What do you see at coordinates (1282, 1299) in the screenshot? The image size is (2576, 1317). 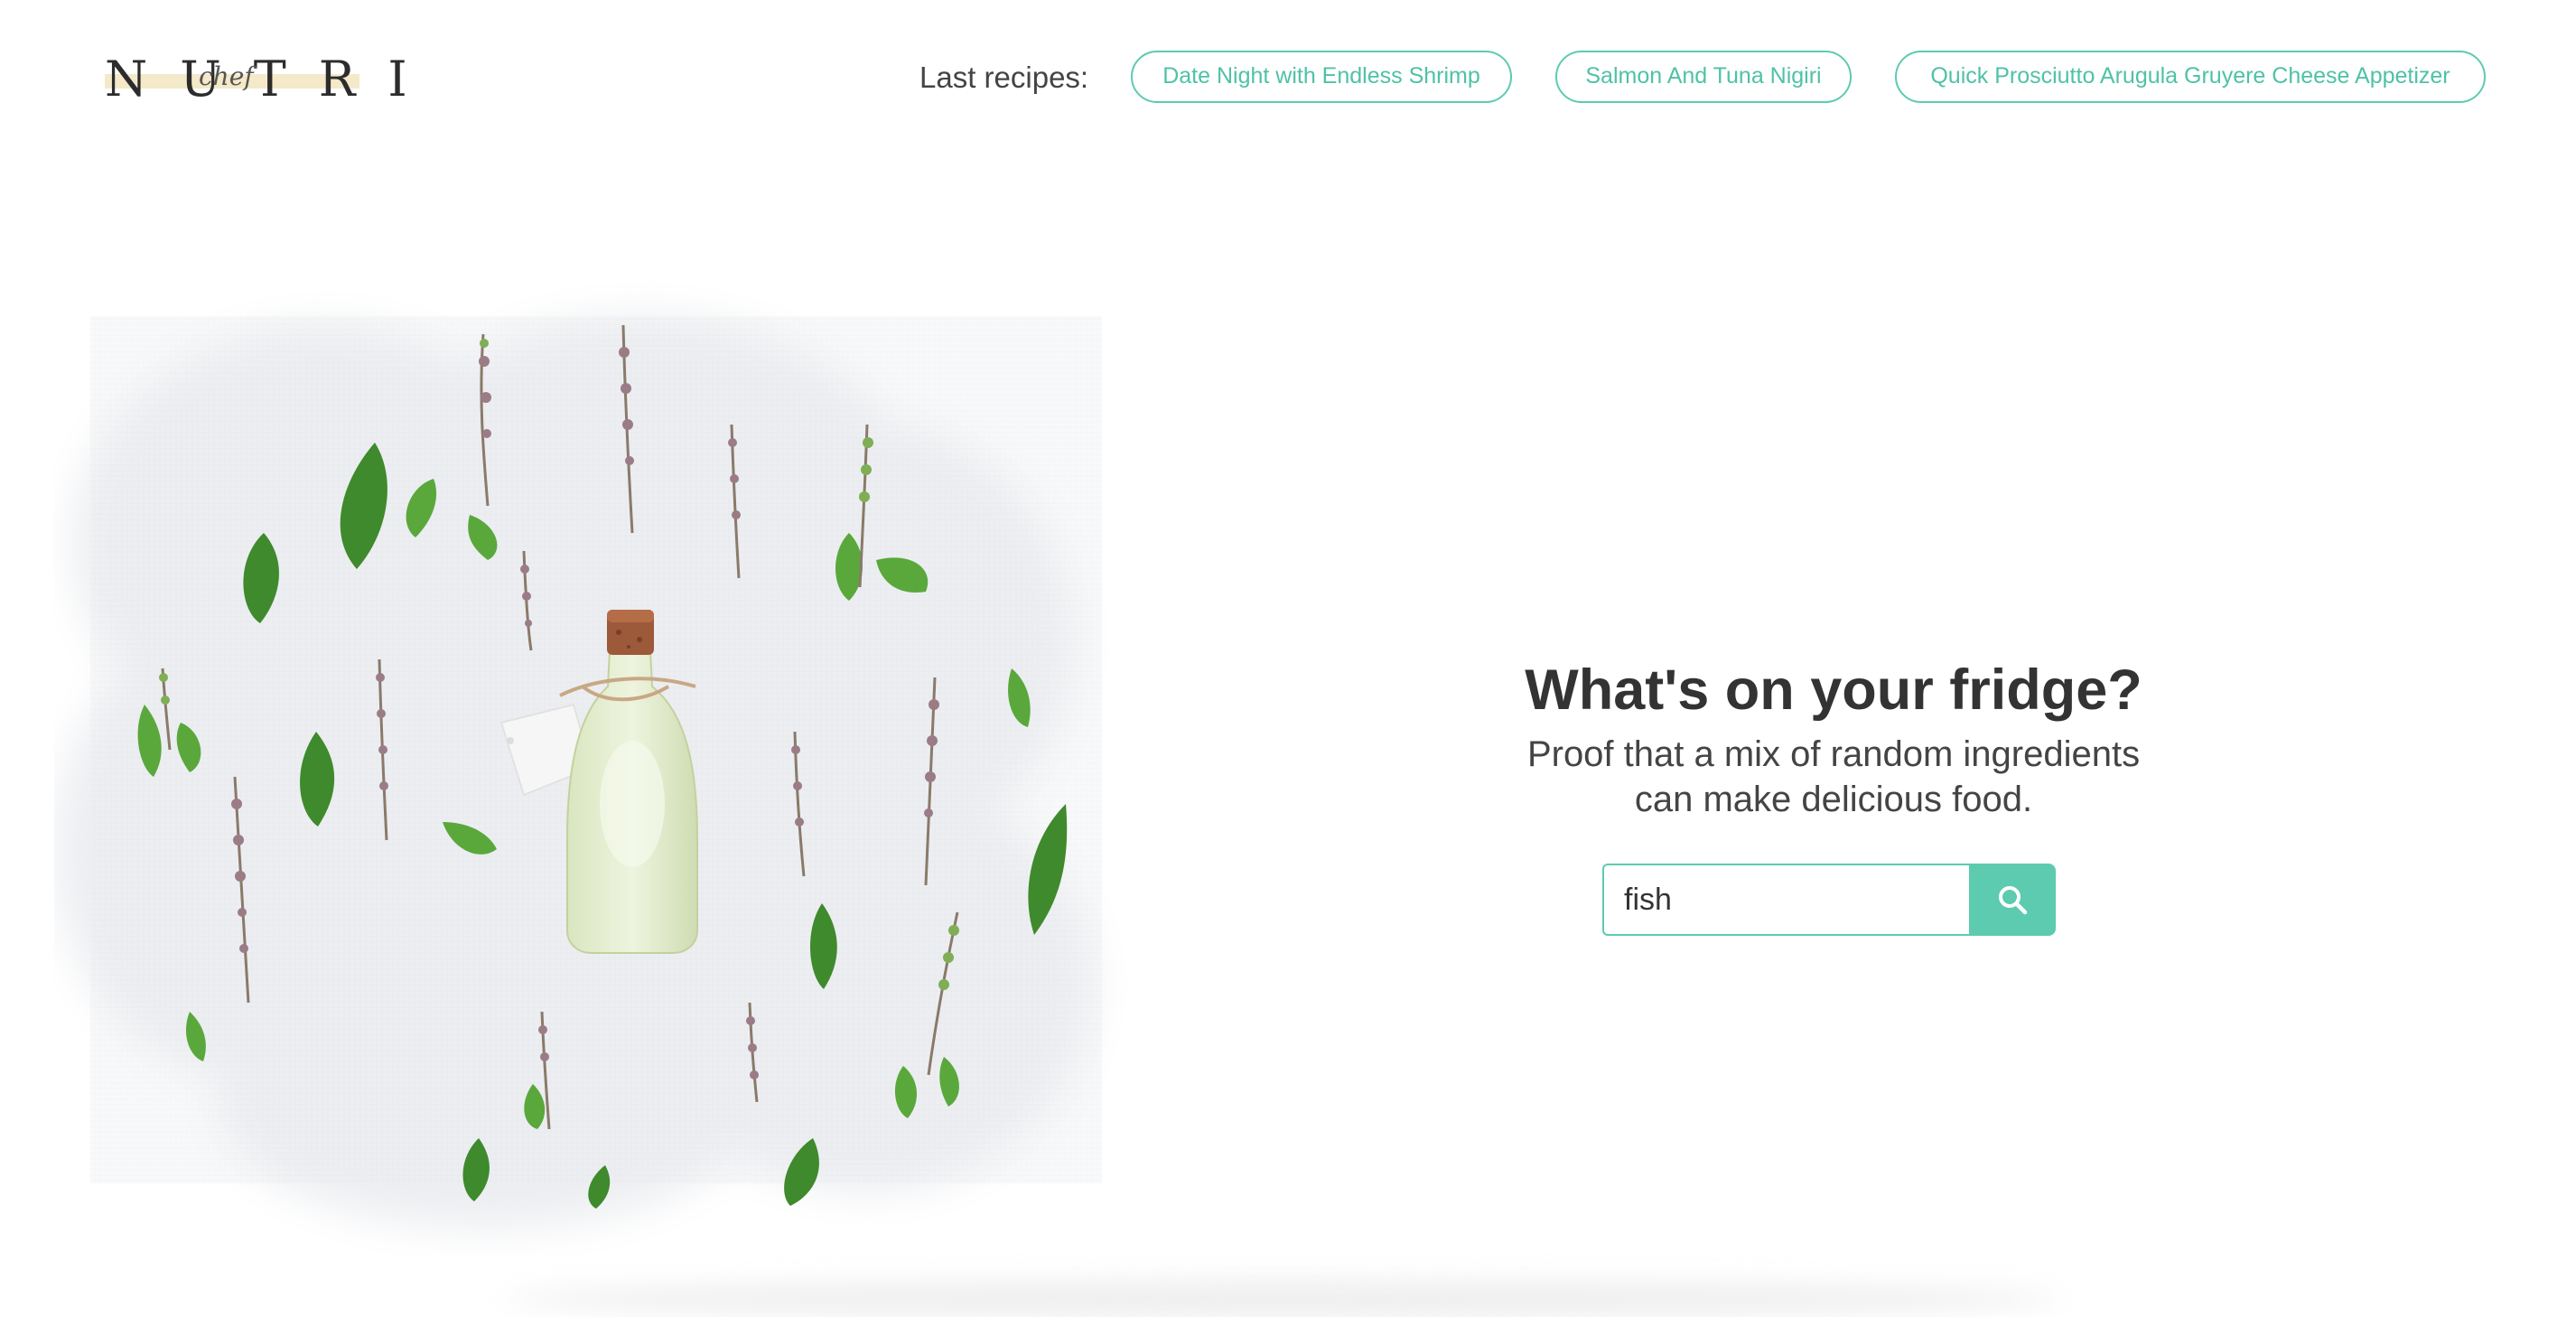 I see `bottom-section-shadow` at bounding box center [1282, 1299].